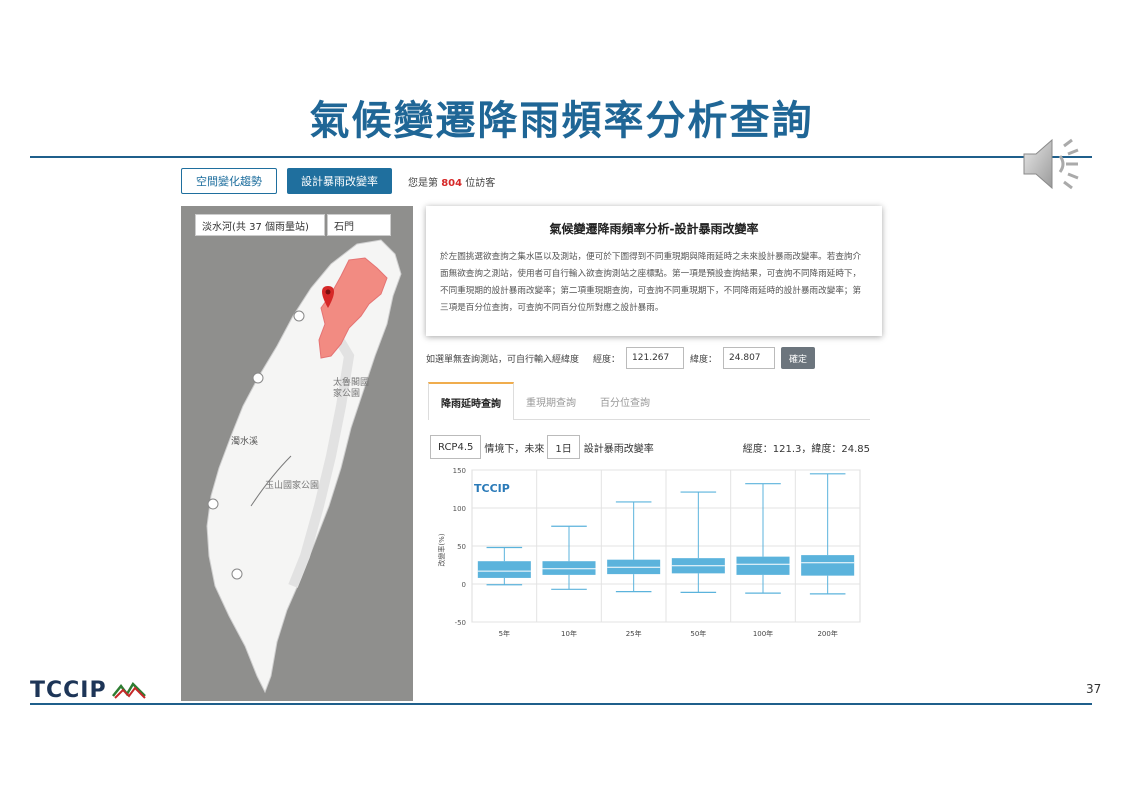  What do you see at coordinates (456, 447) in the screenshot?
I see `rcp-select: RCP4.5` at bounding box center [456, 447].